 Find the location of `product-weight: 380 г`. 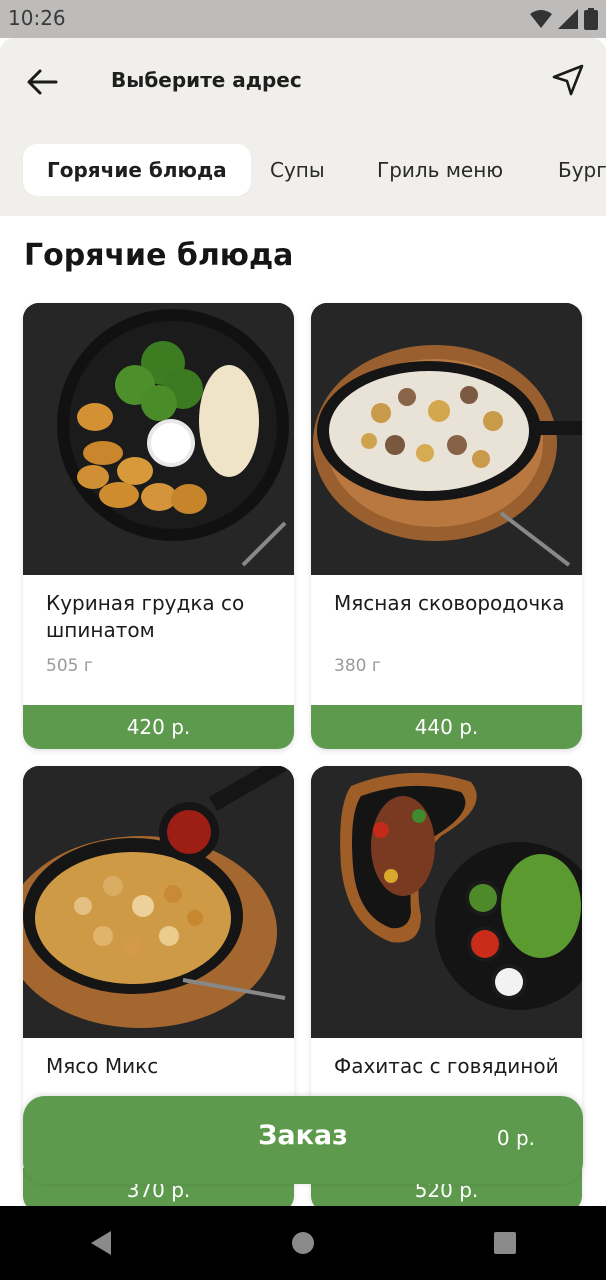

product-weight: 380 г is located at coordinates (357, 666).